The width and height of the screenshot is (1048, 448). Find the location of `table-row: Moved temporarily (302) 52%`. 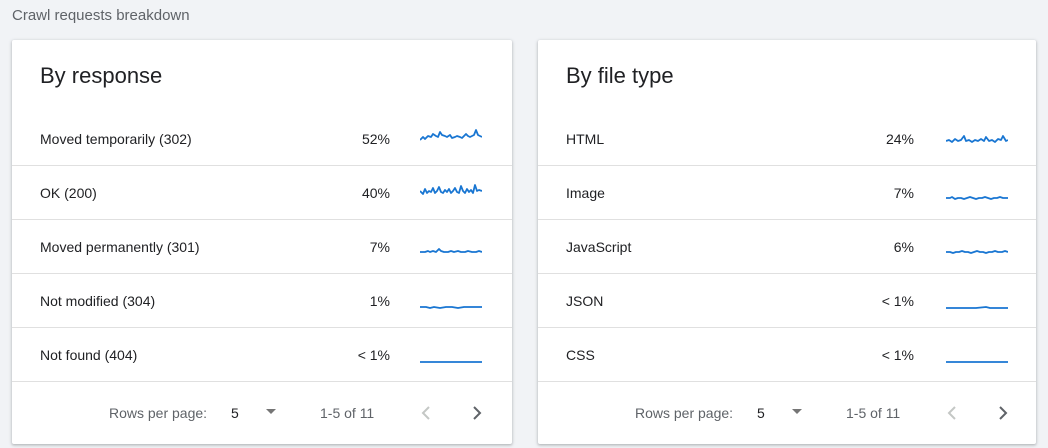

table-row: Moved temporarily (302) 52% is located at coordinates (262, 139).